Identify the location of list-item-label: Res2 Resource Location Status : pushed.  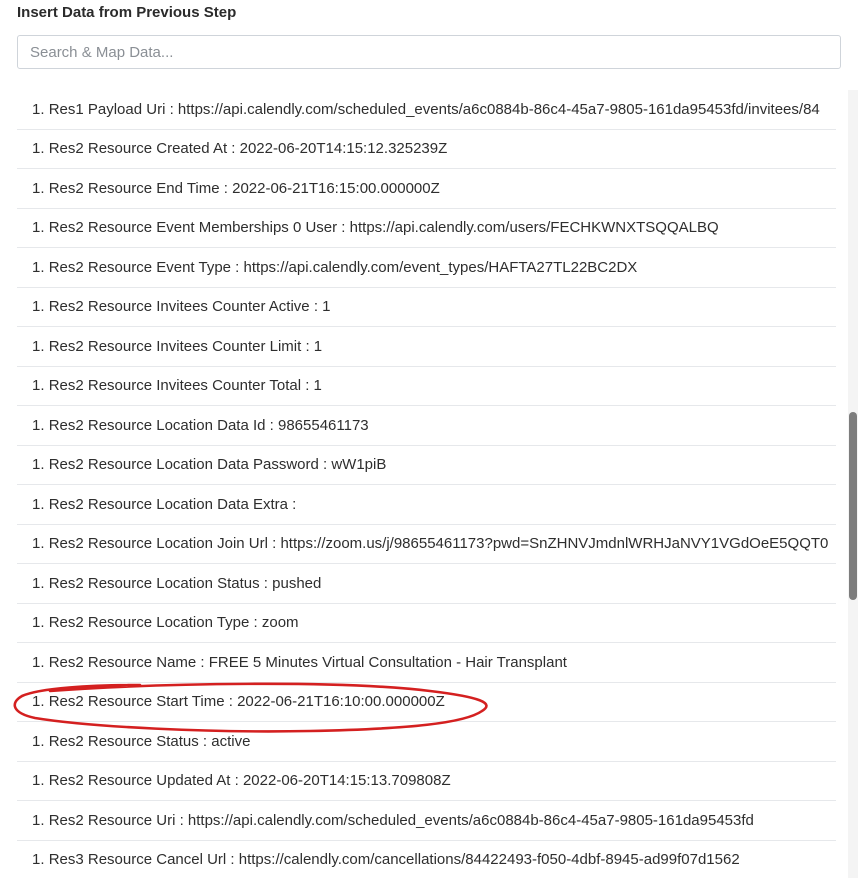
(185, 583).